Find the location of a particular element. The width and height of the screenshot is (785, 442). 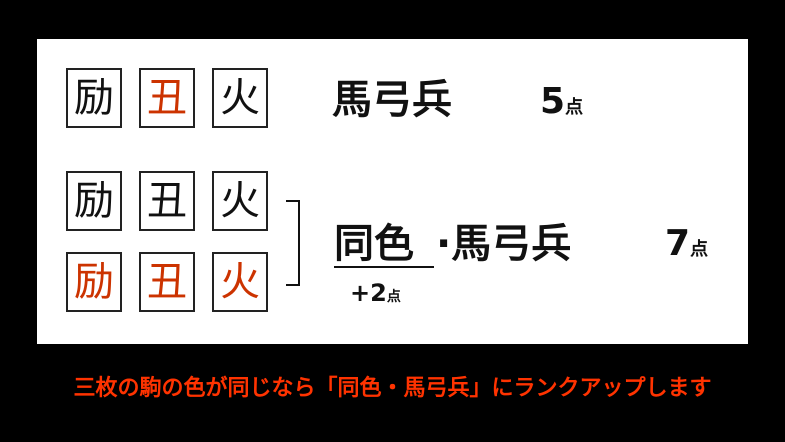

tile-row2-bottom-1: 励 is located at coordinates (94, 282).